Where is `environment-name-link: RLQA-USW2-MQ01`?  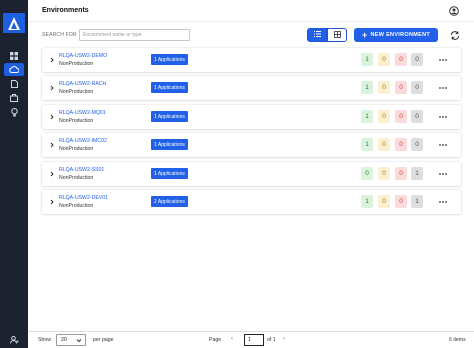
environment-name-link: RLQA-USW2-MQ01 is located at coordinates (82, 113).